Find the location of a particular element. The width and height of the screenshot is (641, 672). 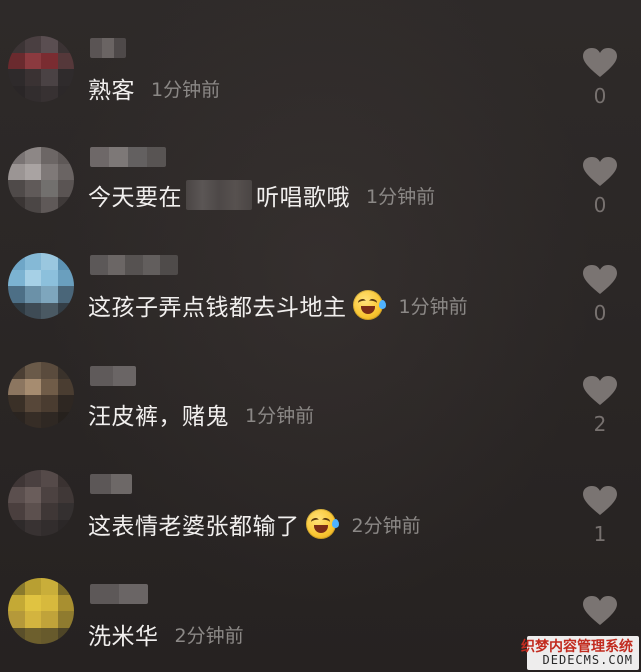

comment-text: 汪皮裤，赌鬼 is located at coordinates (158, 417).